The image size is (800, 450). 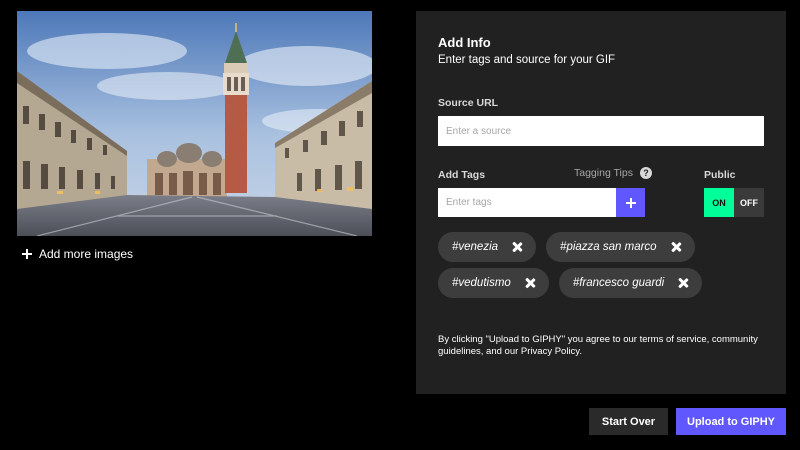 I want to click on public-toggle: ON OFF, so click(x=734, y=202).